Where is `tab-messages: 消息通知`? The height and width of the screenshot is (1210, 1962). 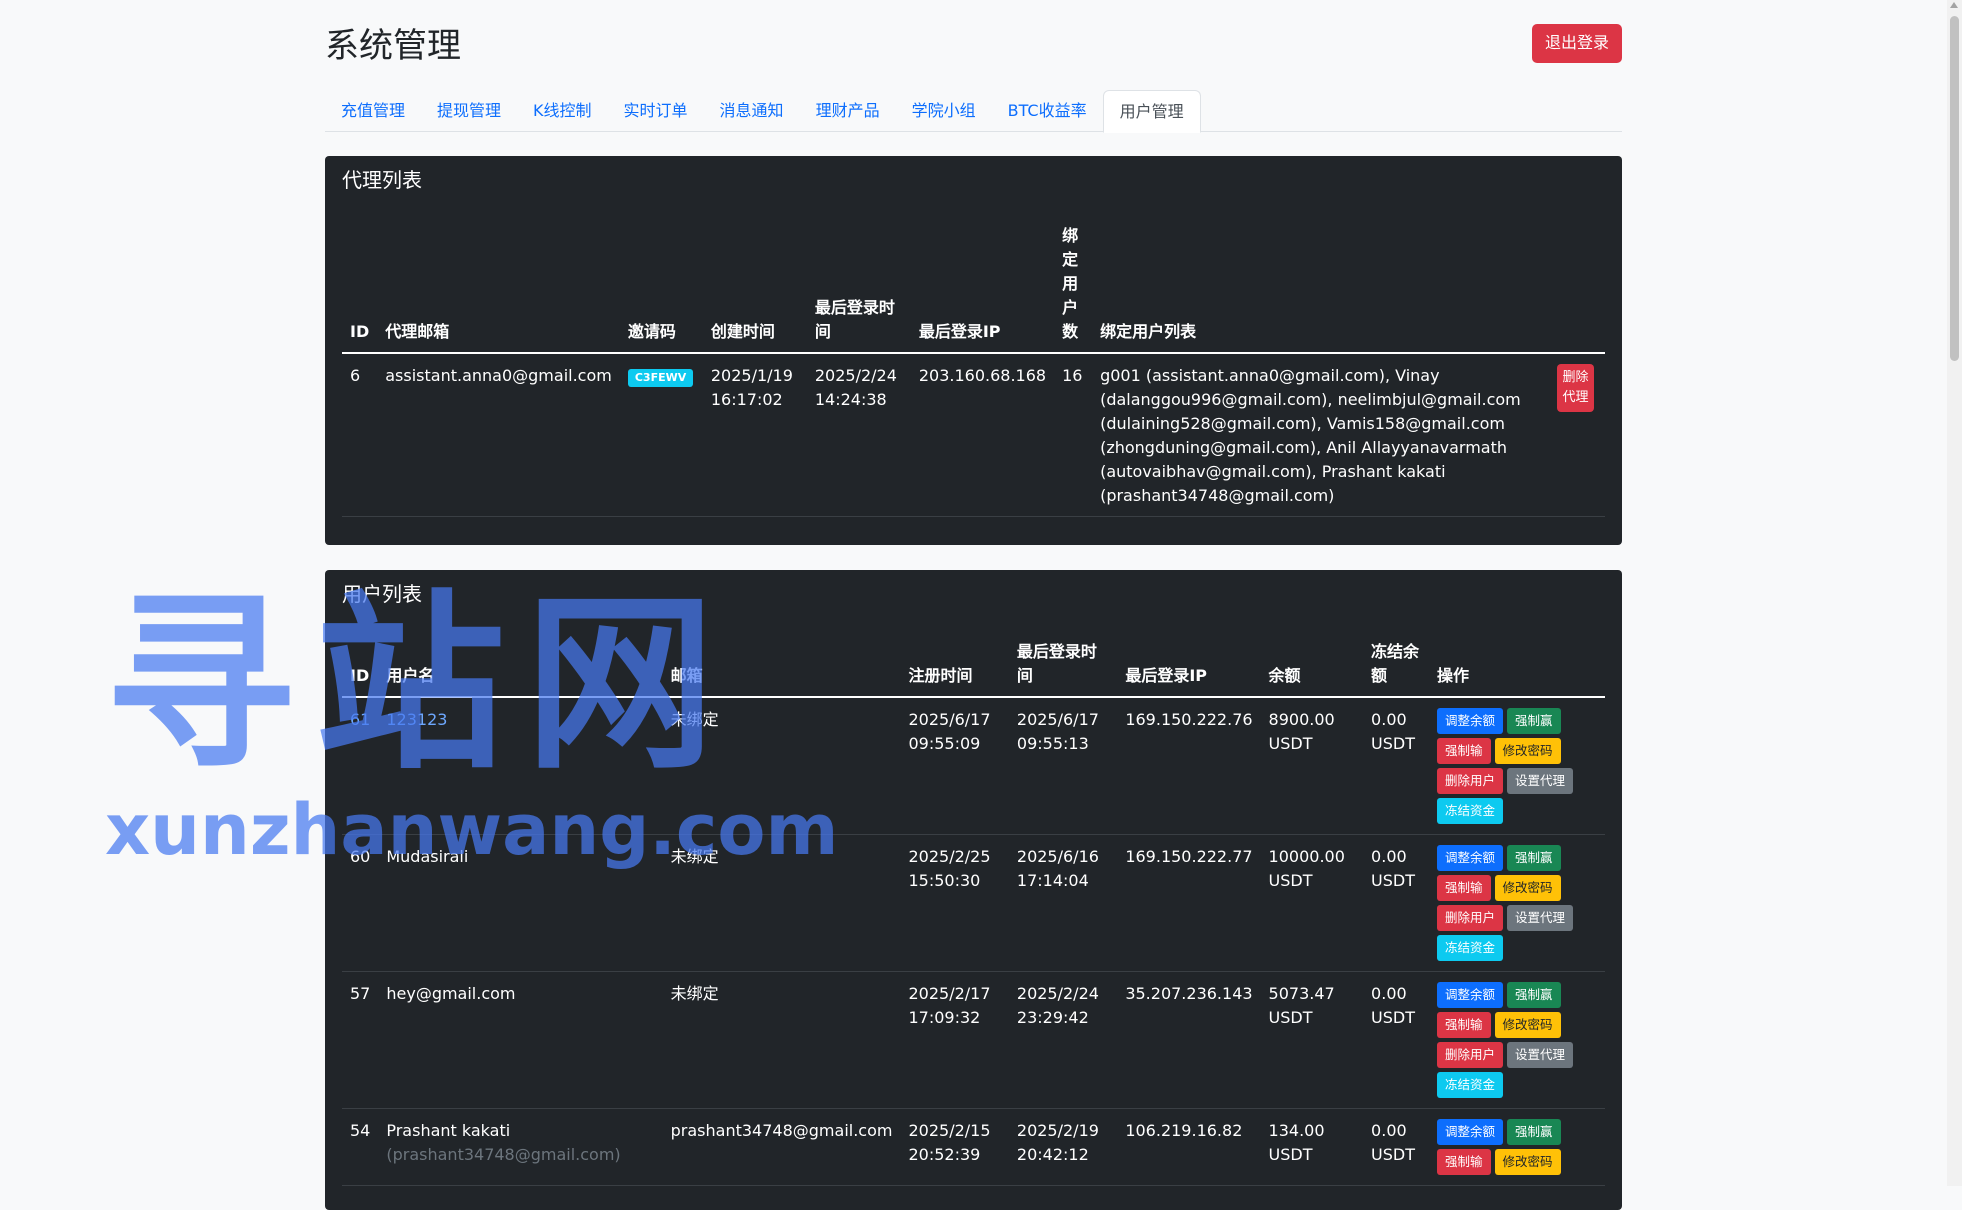
tab-messages: 消息通知 is located at coordinates (752, 110).